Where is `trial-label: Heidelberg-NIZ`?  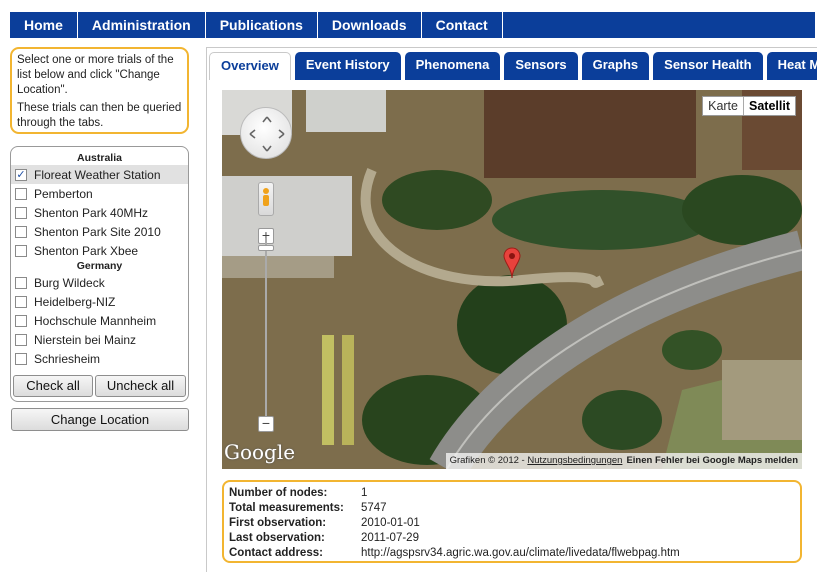 trial-label: Heidelberg-NIZ is located at coordinates (75, 301).